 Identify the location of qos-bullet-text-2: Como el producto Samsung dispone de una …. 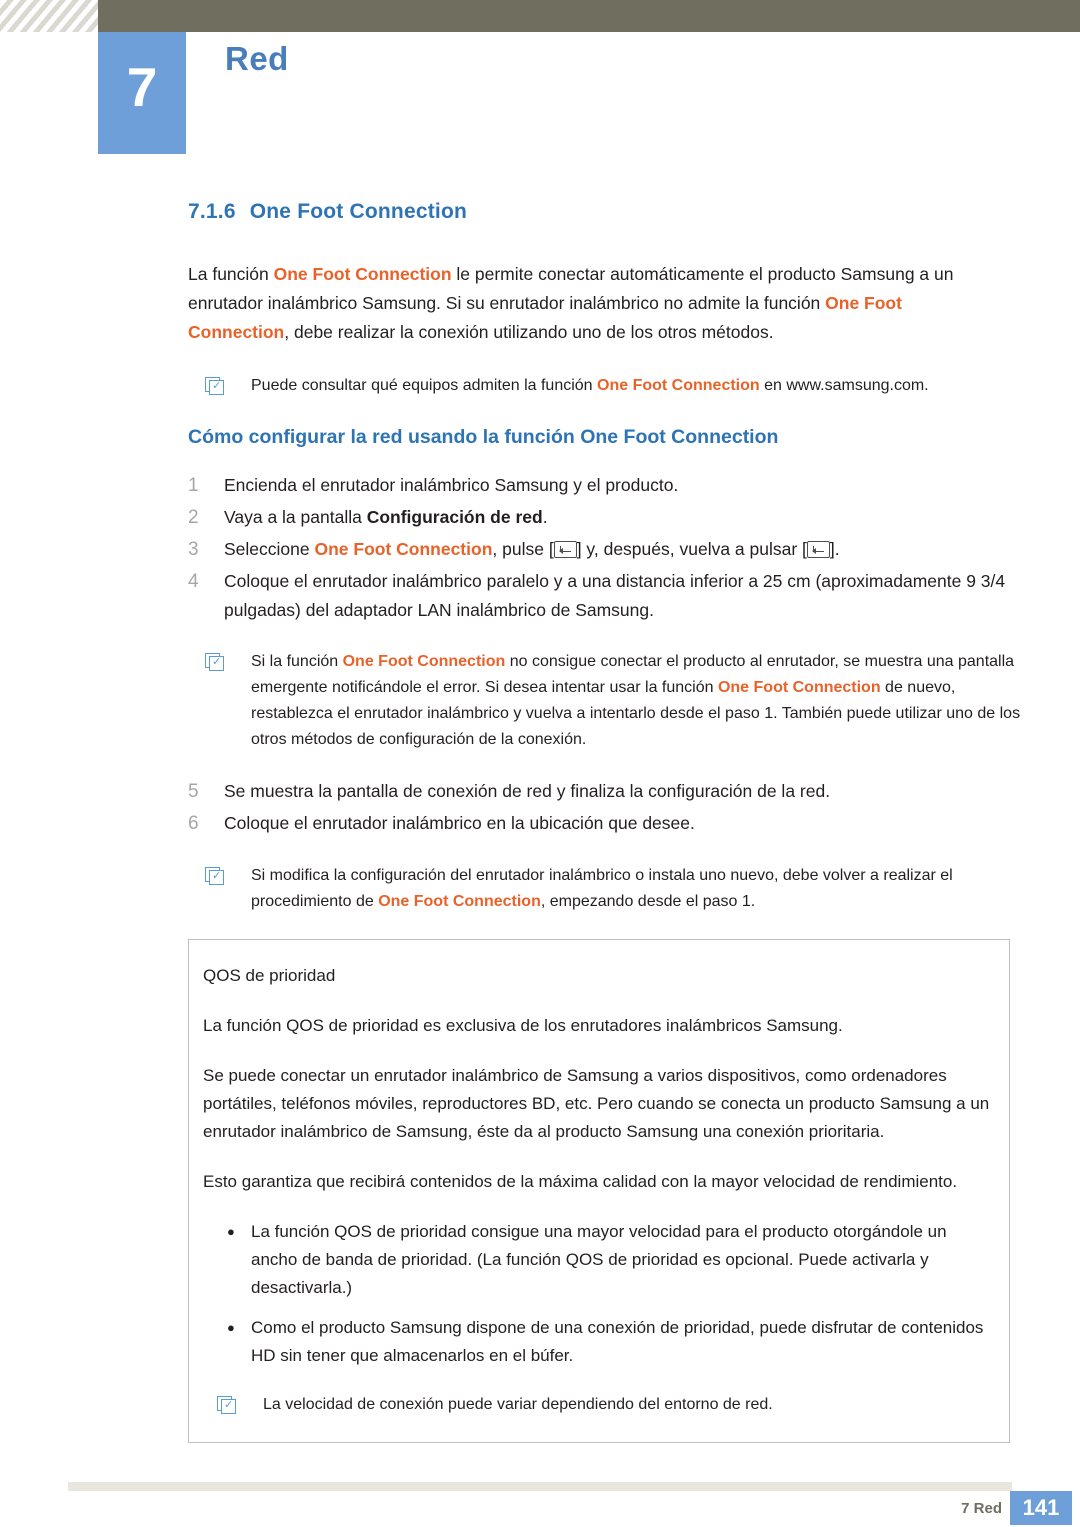
(617, 1341).